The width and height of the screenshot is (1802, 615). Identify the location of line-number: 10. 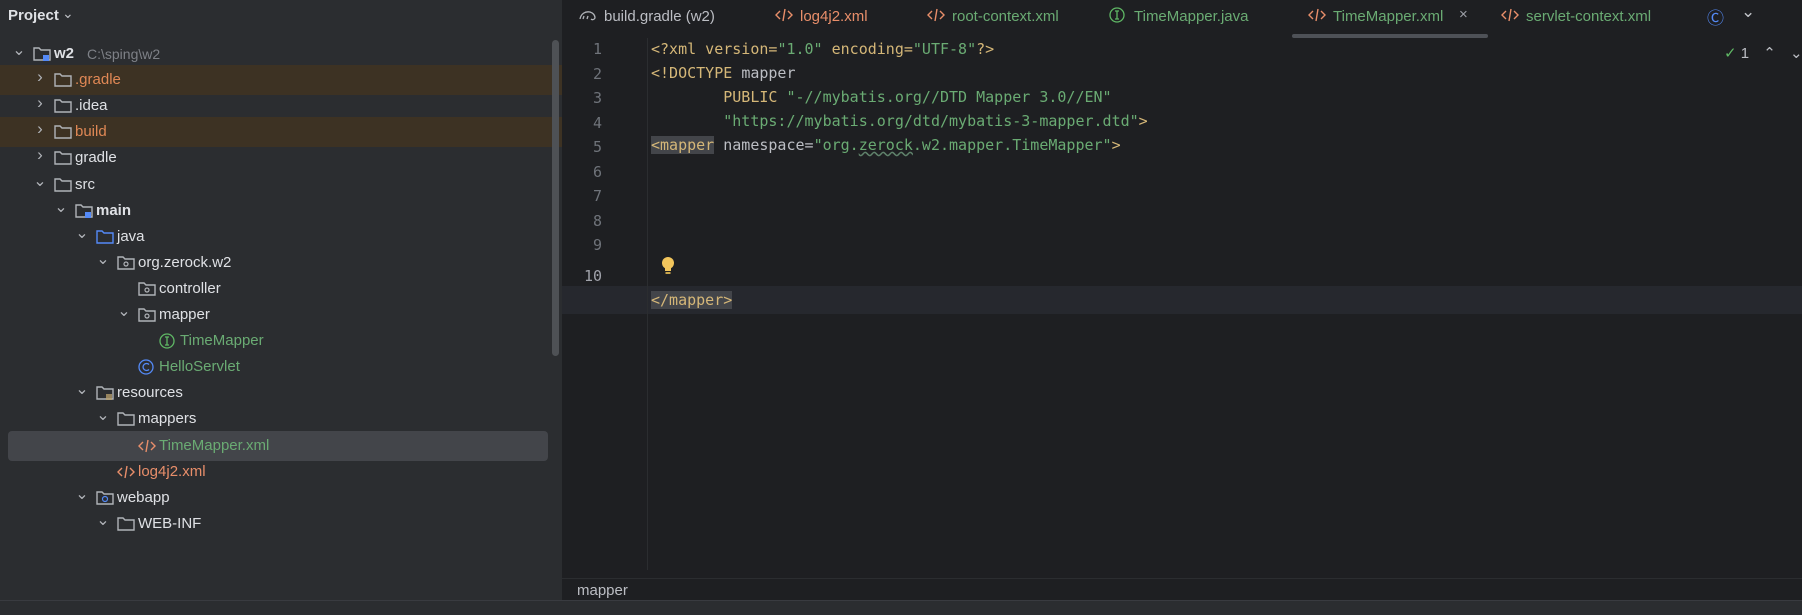
(592, 275).